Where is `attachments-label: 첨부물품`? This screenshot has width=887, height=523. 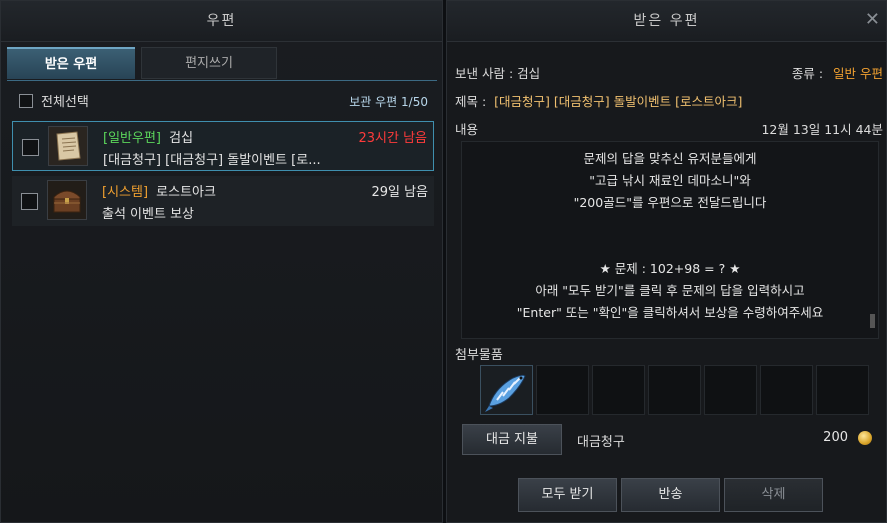
attachments-label: 첨부물품 is located at coordinates (479, 355).